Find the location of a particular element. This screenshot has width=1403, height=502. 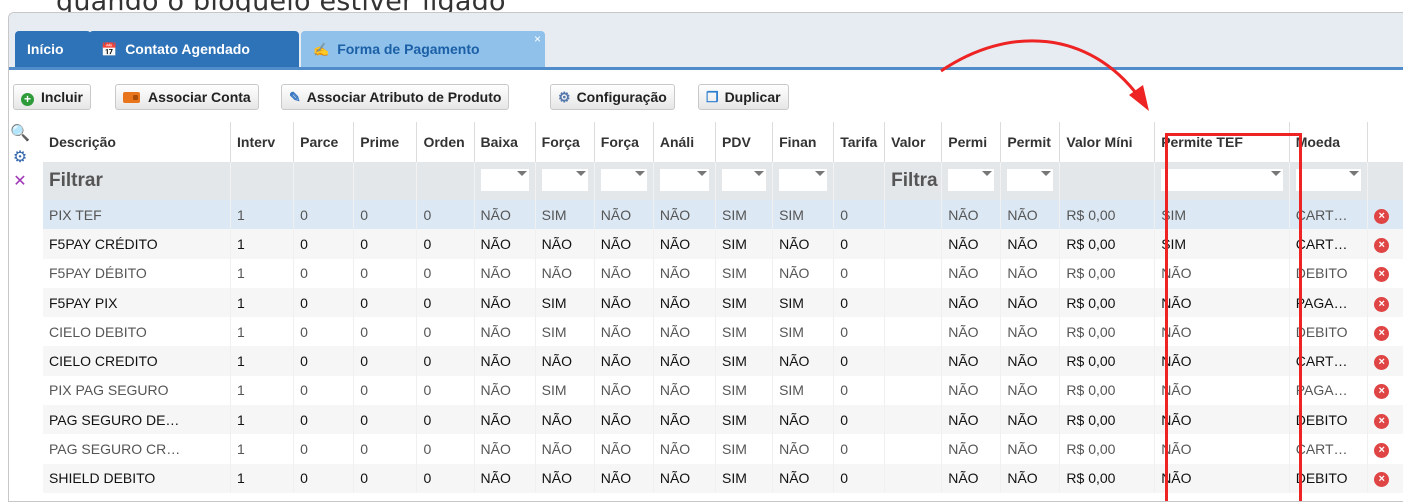

associar-conta-button: Associar Conta is located at coordinates (187, 97).